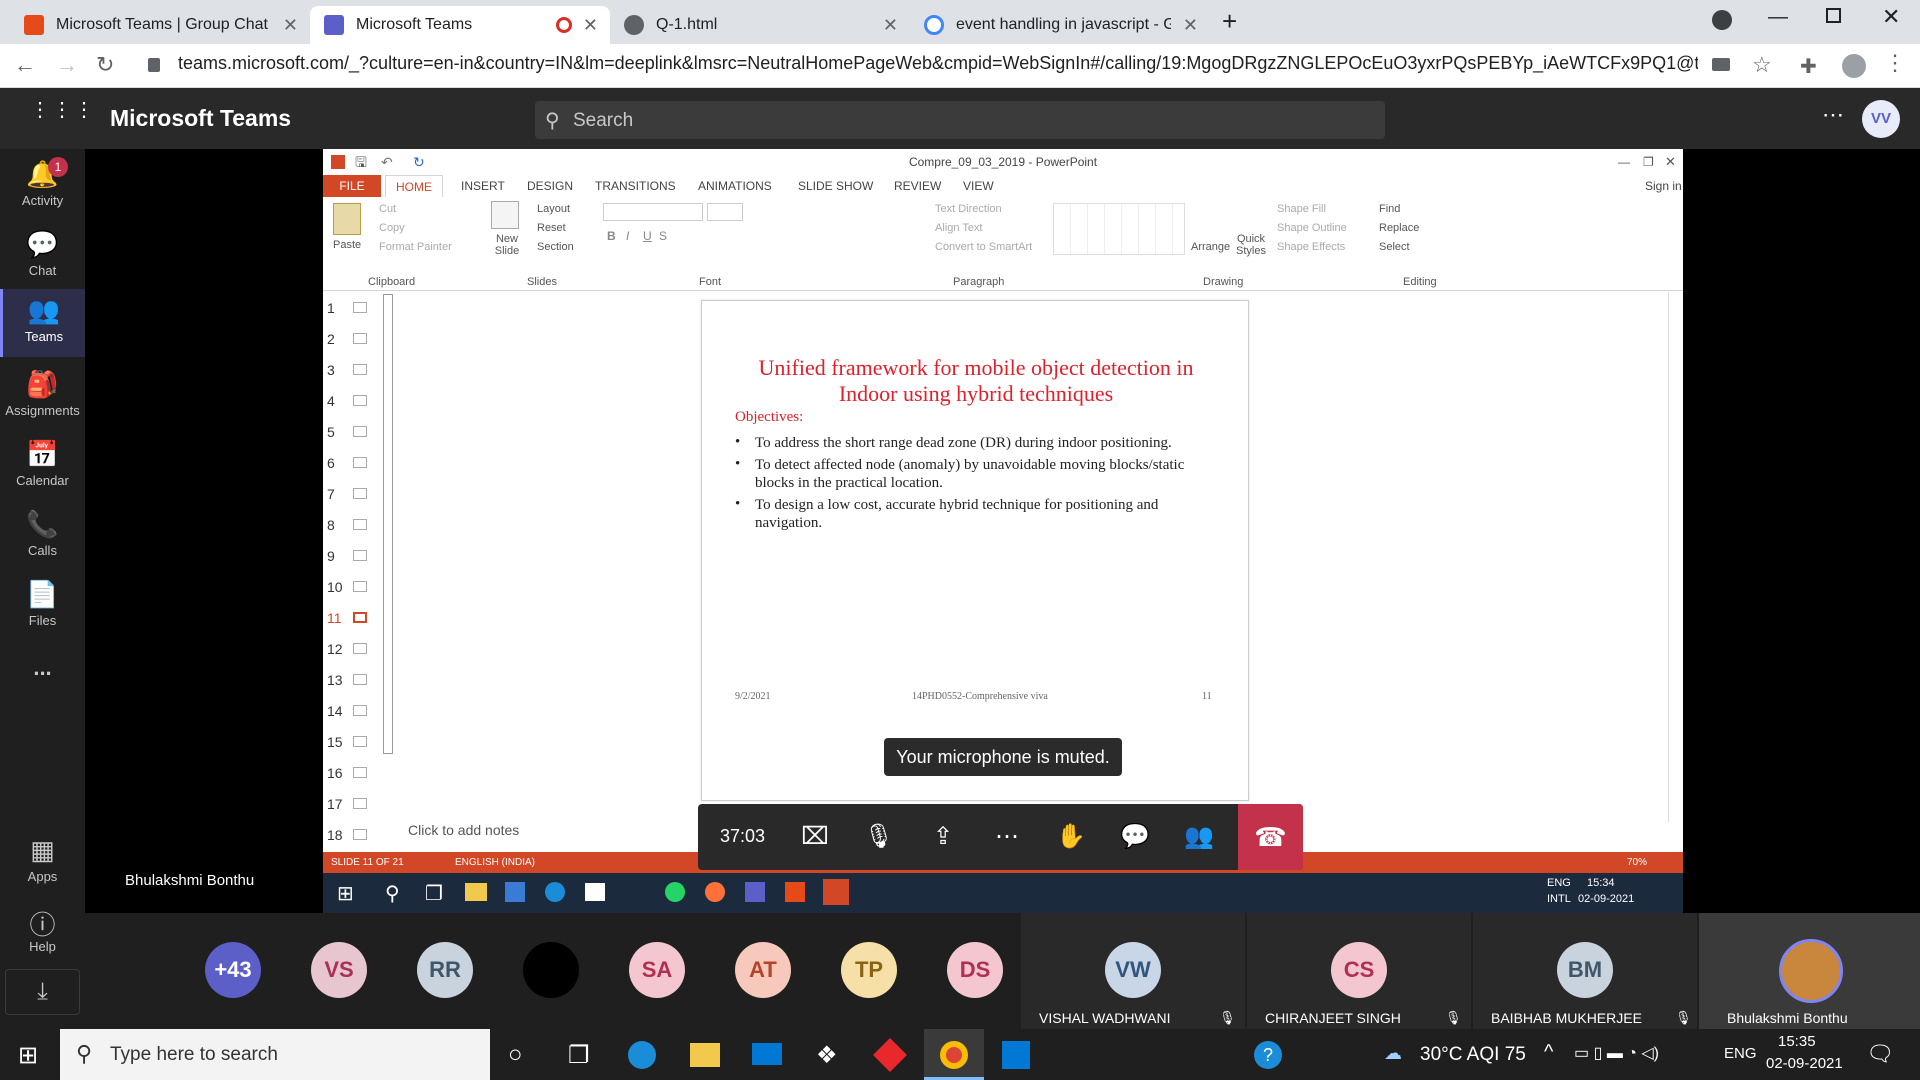 The image size is (1920, 1080). What do you see at coordinates (579, 1055) in the screenshot?
I see `task-view-icon: ❐` at bounding box center [579, 1055].